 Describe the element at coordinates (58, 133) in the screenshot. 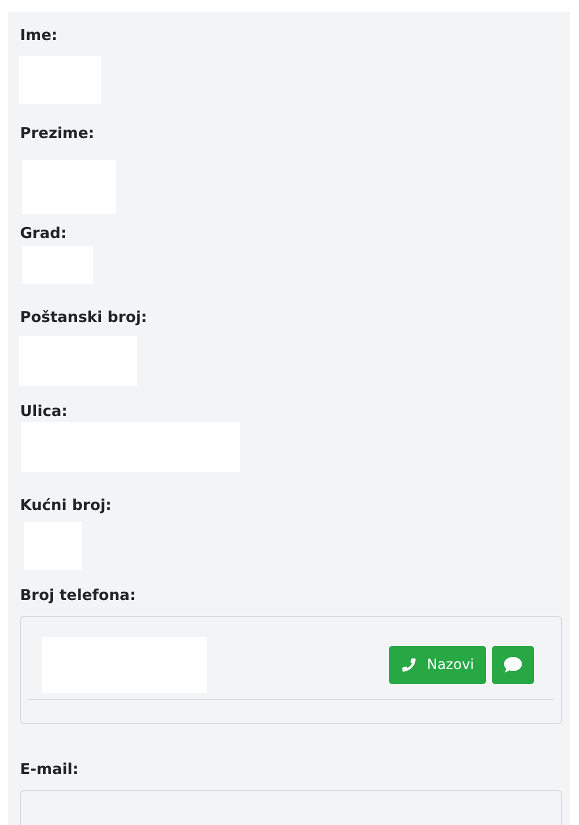

I see `field-label: Prezime:` at that location.